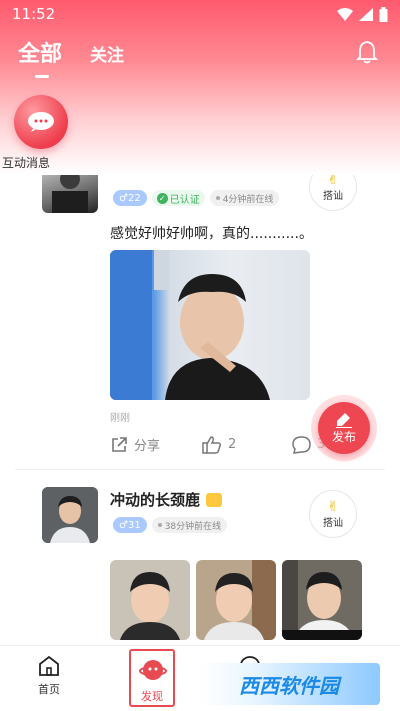 This screenshot has width=400, height=711. What do you see at coordinates (232, 444) in the screenshot?
I see `like-count: 2` at bounding box center [232, 444].